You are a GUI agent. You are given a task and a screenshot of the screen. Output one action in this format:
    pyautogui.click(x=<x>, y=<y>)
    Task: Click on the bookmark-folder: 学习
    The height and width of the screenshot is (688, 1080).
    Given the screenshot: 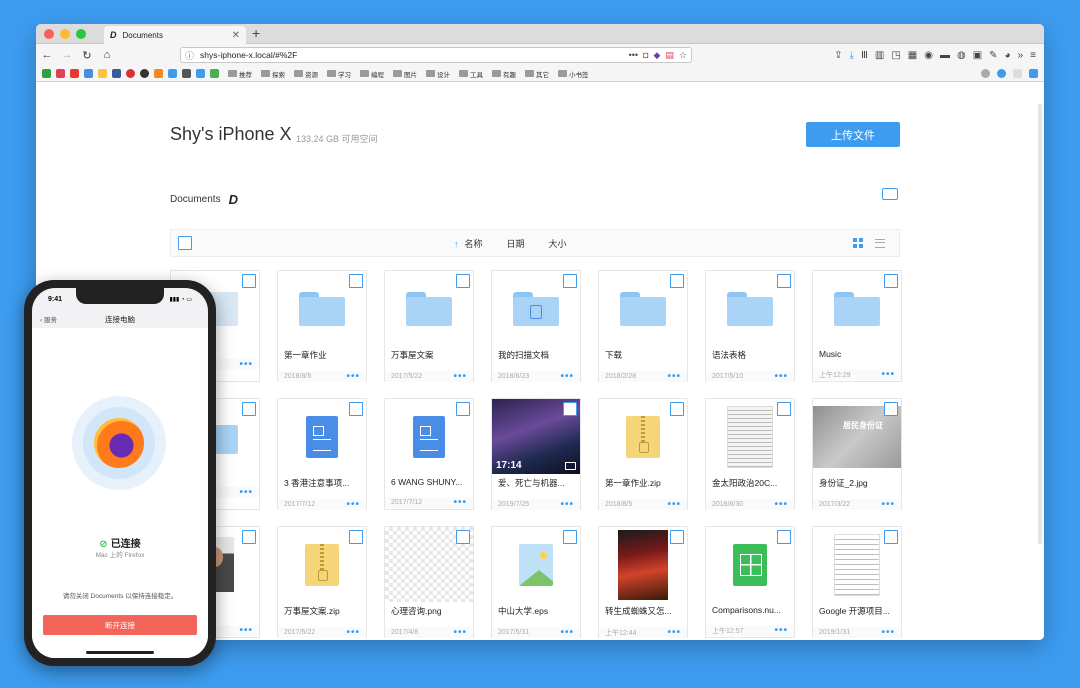 What is the action you would take?
    pyautogui.click(x=339, y=74)
    